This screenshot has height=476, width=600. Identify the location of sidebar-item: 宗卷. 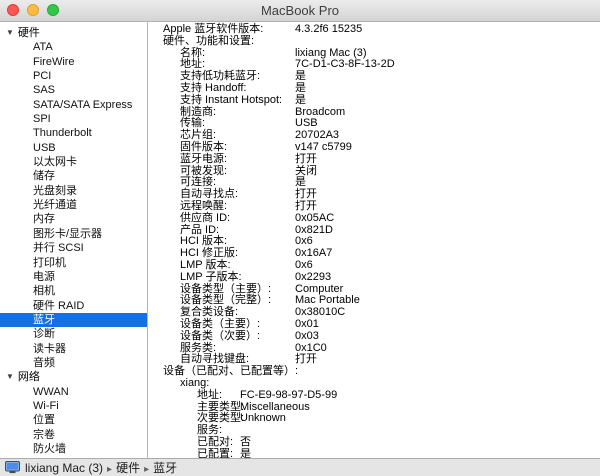
(73, 435).